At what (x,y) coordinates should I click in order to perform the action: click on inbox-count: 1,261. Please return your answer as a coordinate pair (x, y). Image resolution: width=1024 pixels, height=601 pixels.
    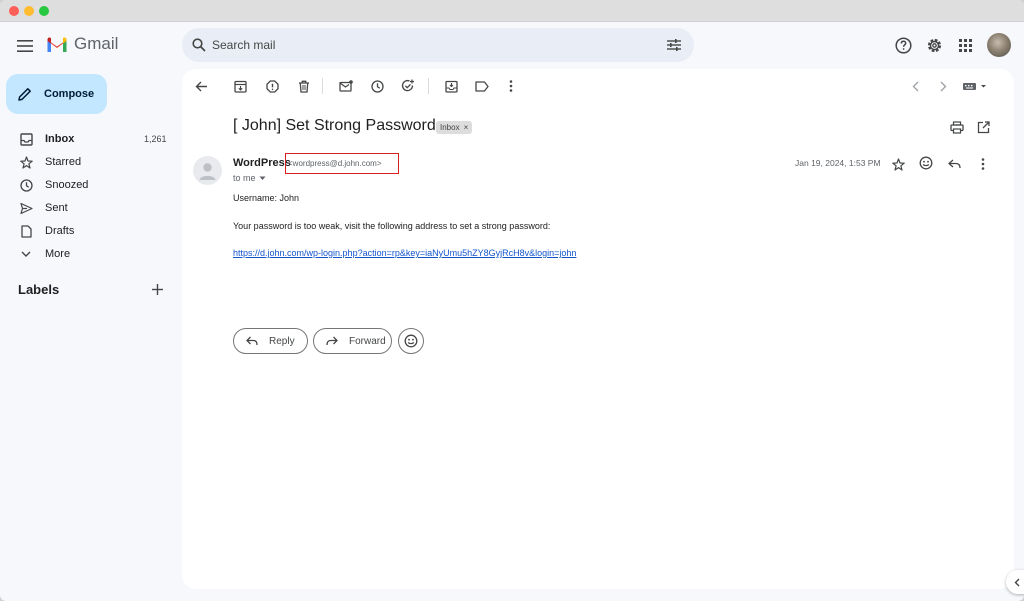
    Looking at the image, I should click on (155, 138).